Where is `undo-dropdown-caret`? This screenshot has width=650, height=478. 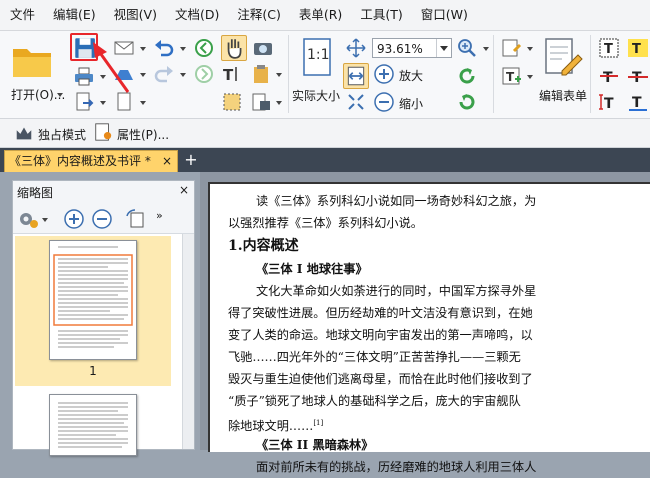
undo-dropdown-caret is located at coordinates (183, 49).